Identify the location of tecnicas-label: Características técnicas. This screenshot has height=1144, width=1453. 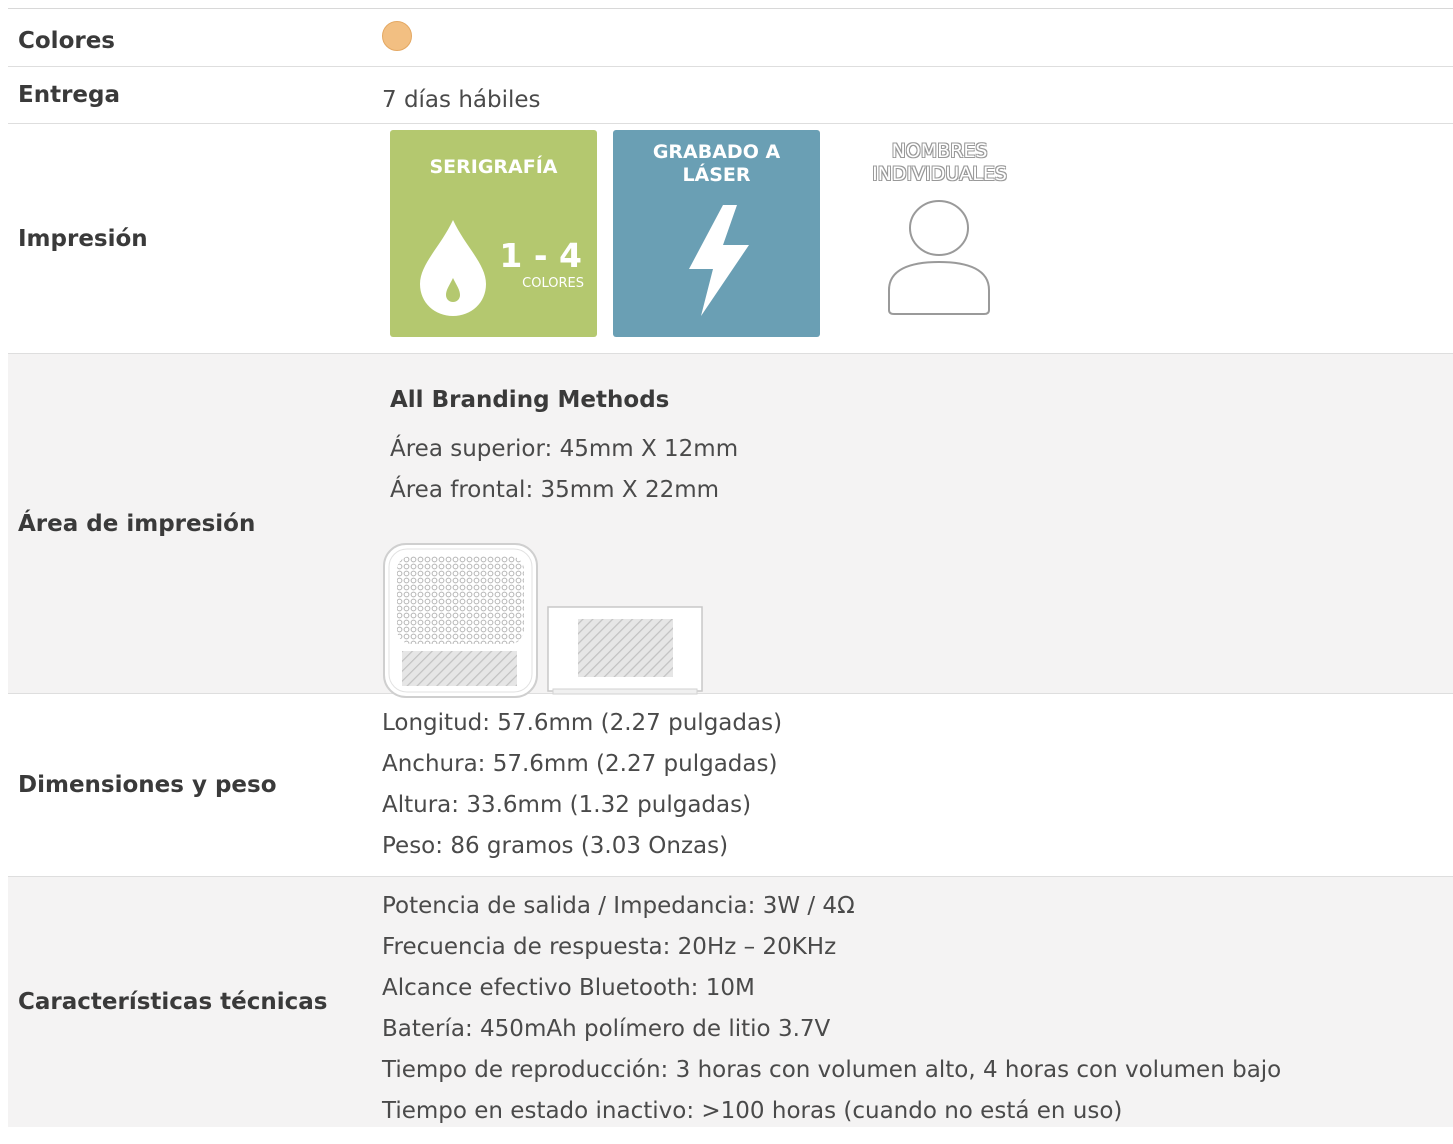
(173, 1002).